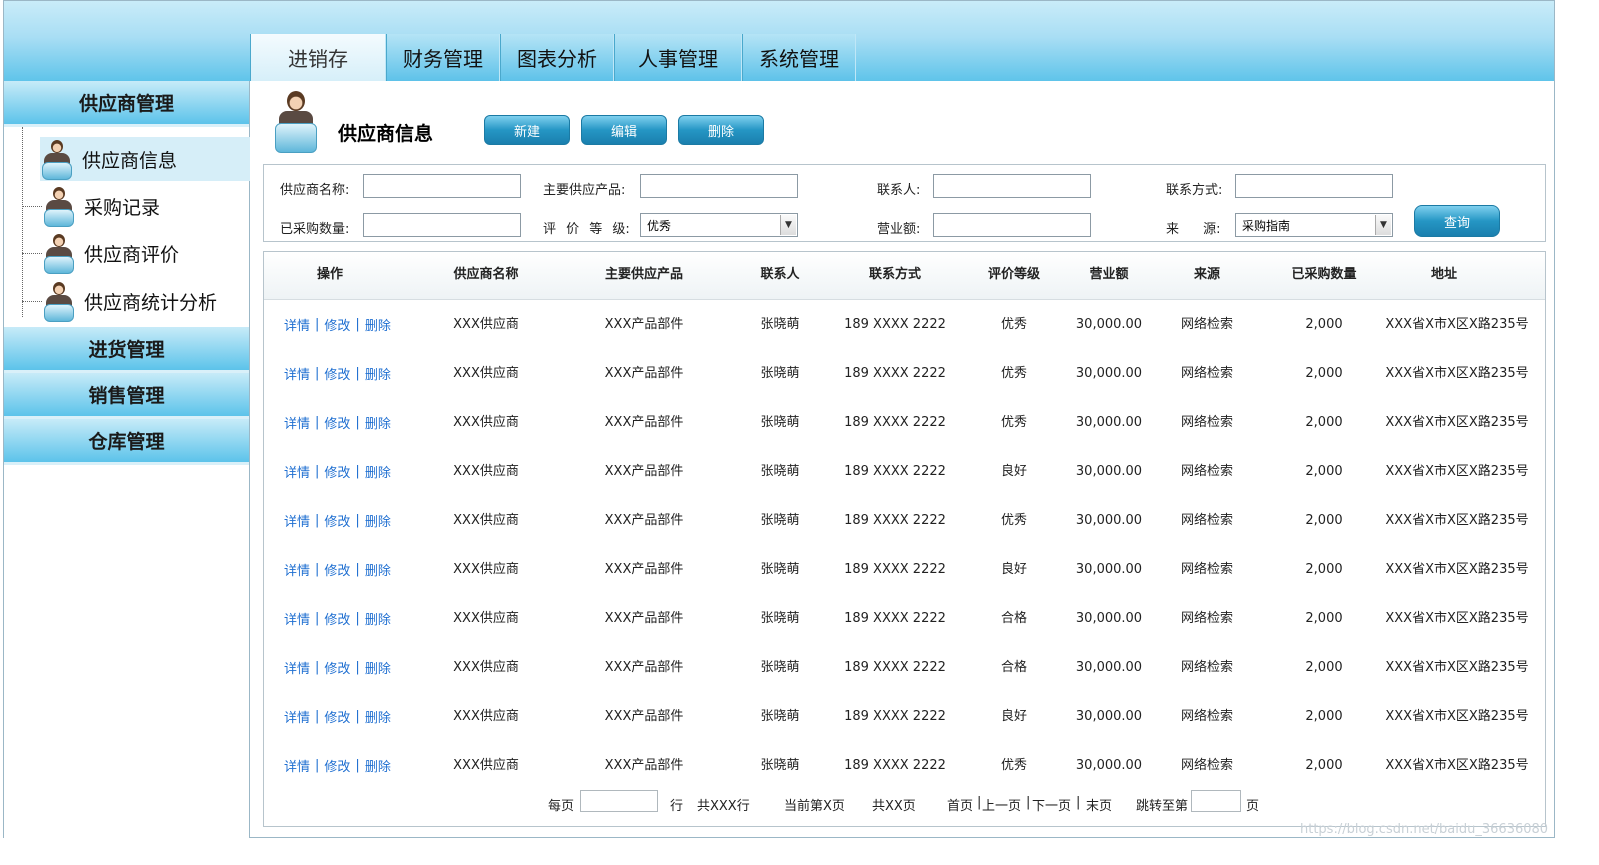 Image resolution: width=1599 pixels, height=865 pixels. What do you see at coordinates (678, 57) in the screenshot?
I see `tab-hr: 人事管理` at bounding box center [678, 57].